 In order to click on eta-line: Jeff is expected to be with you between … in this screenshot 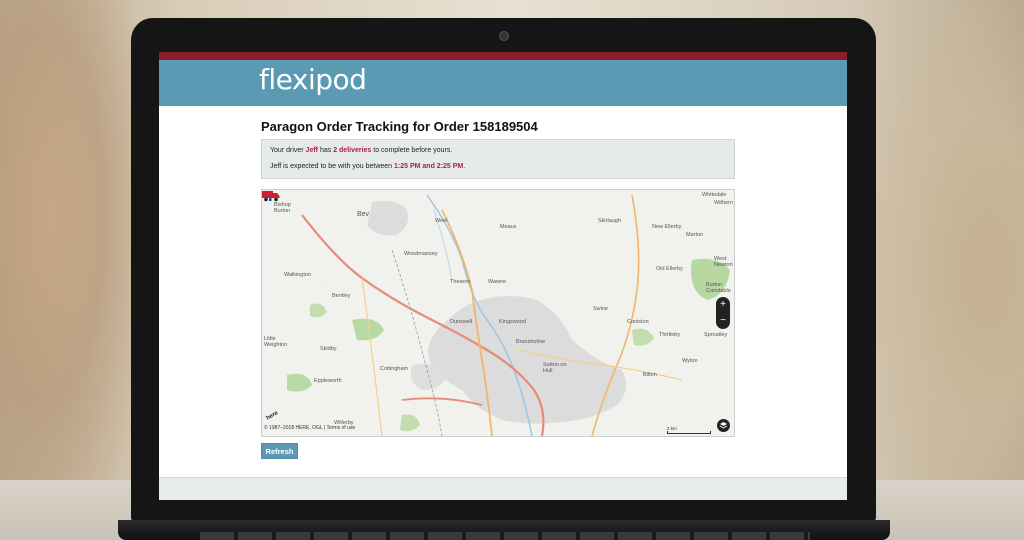, I will do `click(368, 166)`.